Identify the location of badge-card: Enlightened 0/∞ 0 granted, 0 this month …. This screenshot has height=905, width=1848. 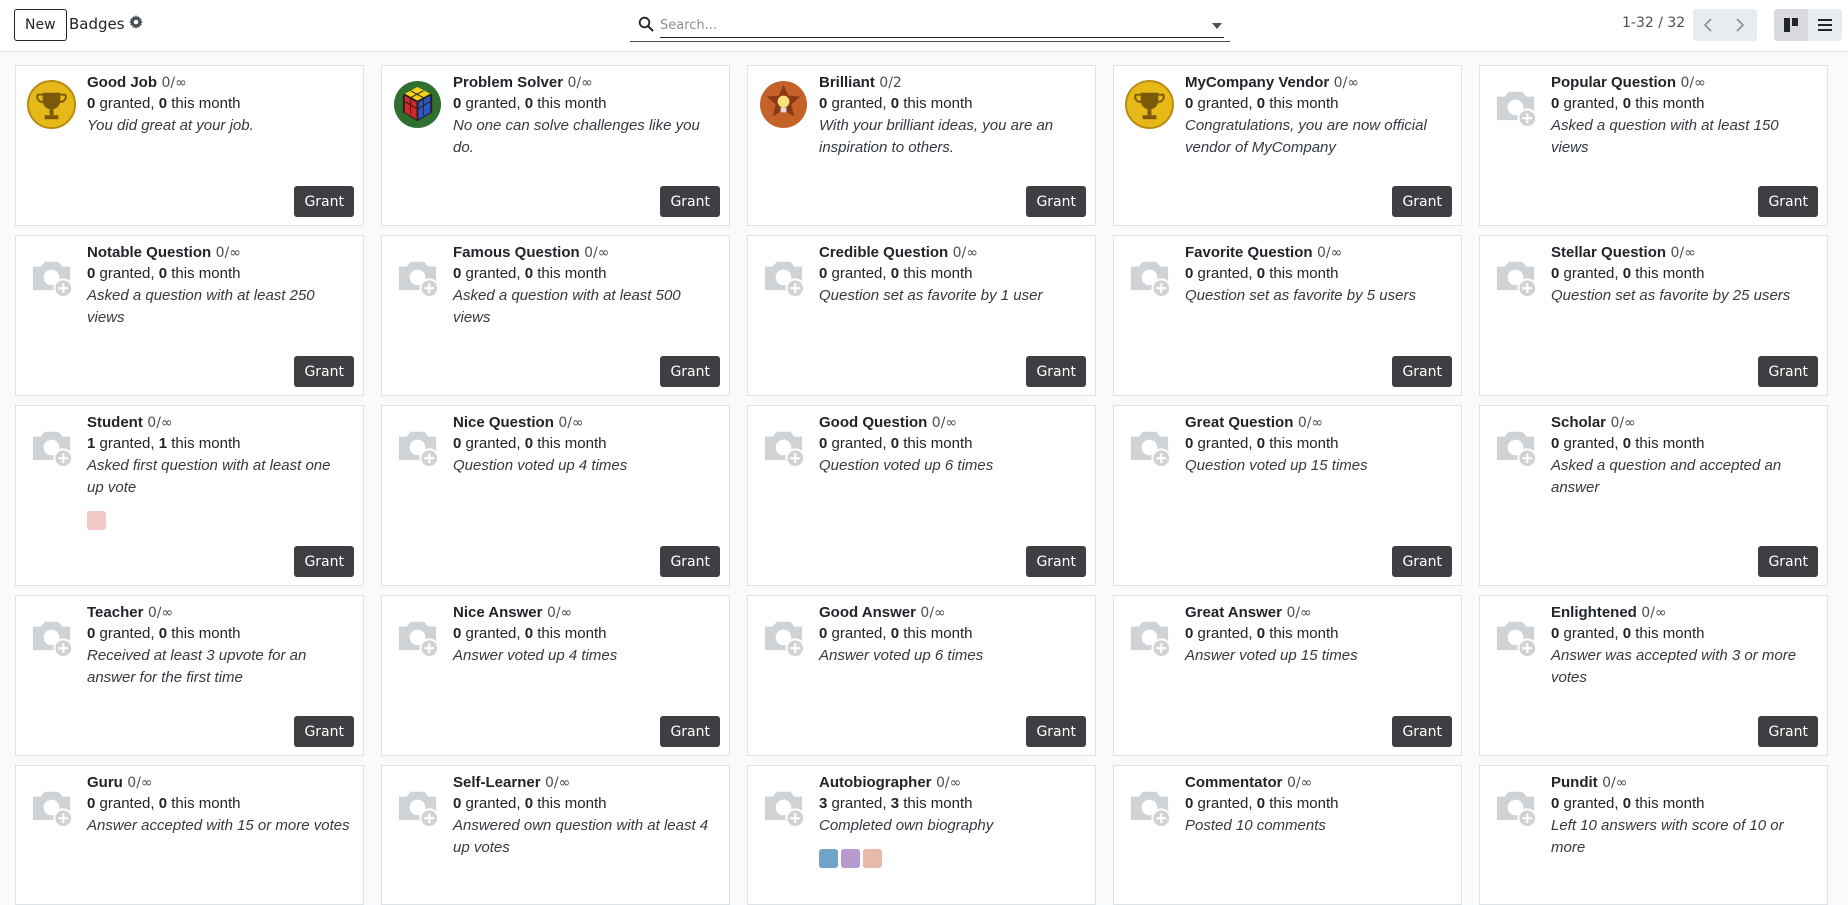
(1653, 675).